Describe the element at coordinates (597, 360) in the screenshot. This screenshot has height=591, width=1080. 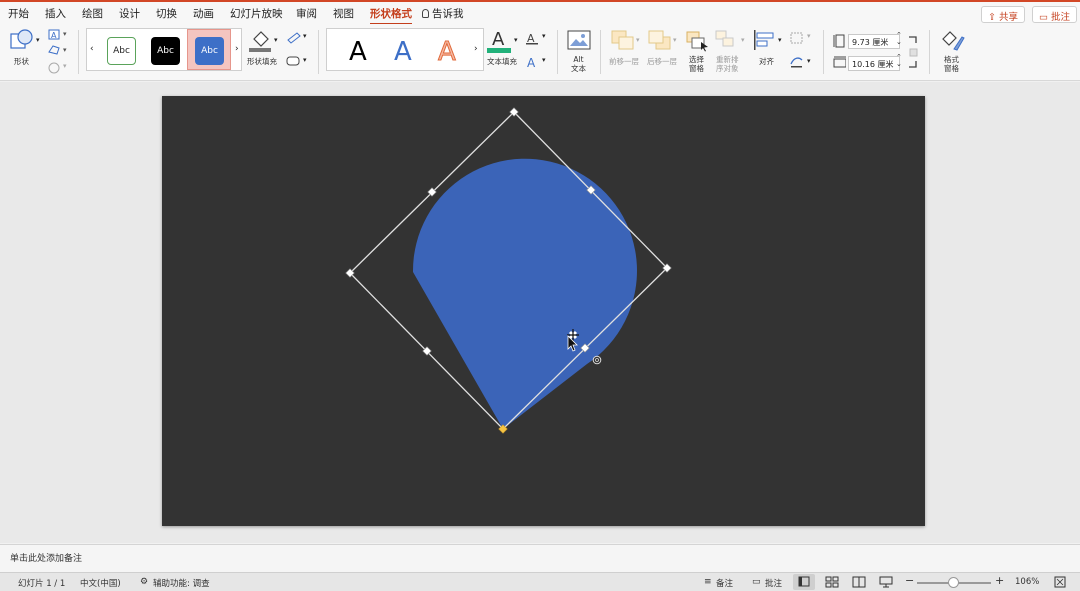
I see `rotate-handle-icon` at that location.